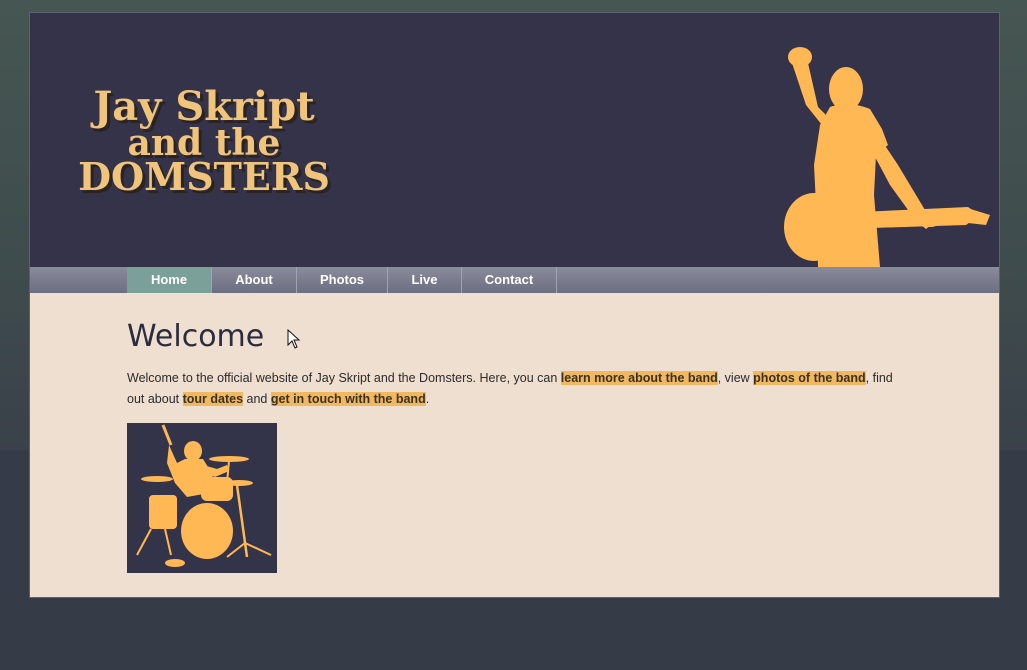 Image resolution: width=1027 pixels, height=670 pixels. Describe the element at coordinates (169, 280) in the screenshot. I see `nav-item-home: Home` at that location.